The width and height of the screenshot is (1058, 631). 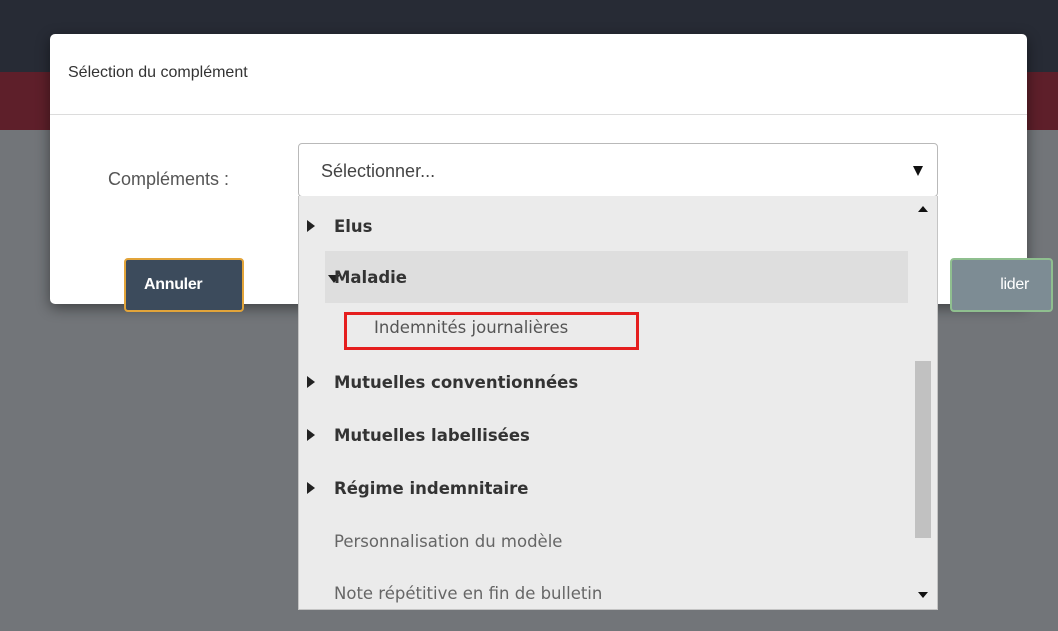 I want to click on modal-title: Sélection du complément, so click(x=158, y=72).